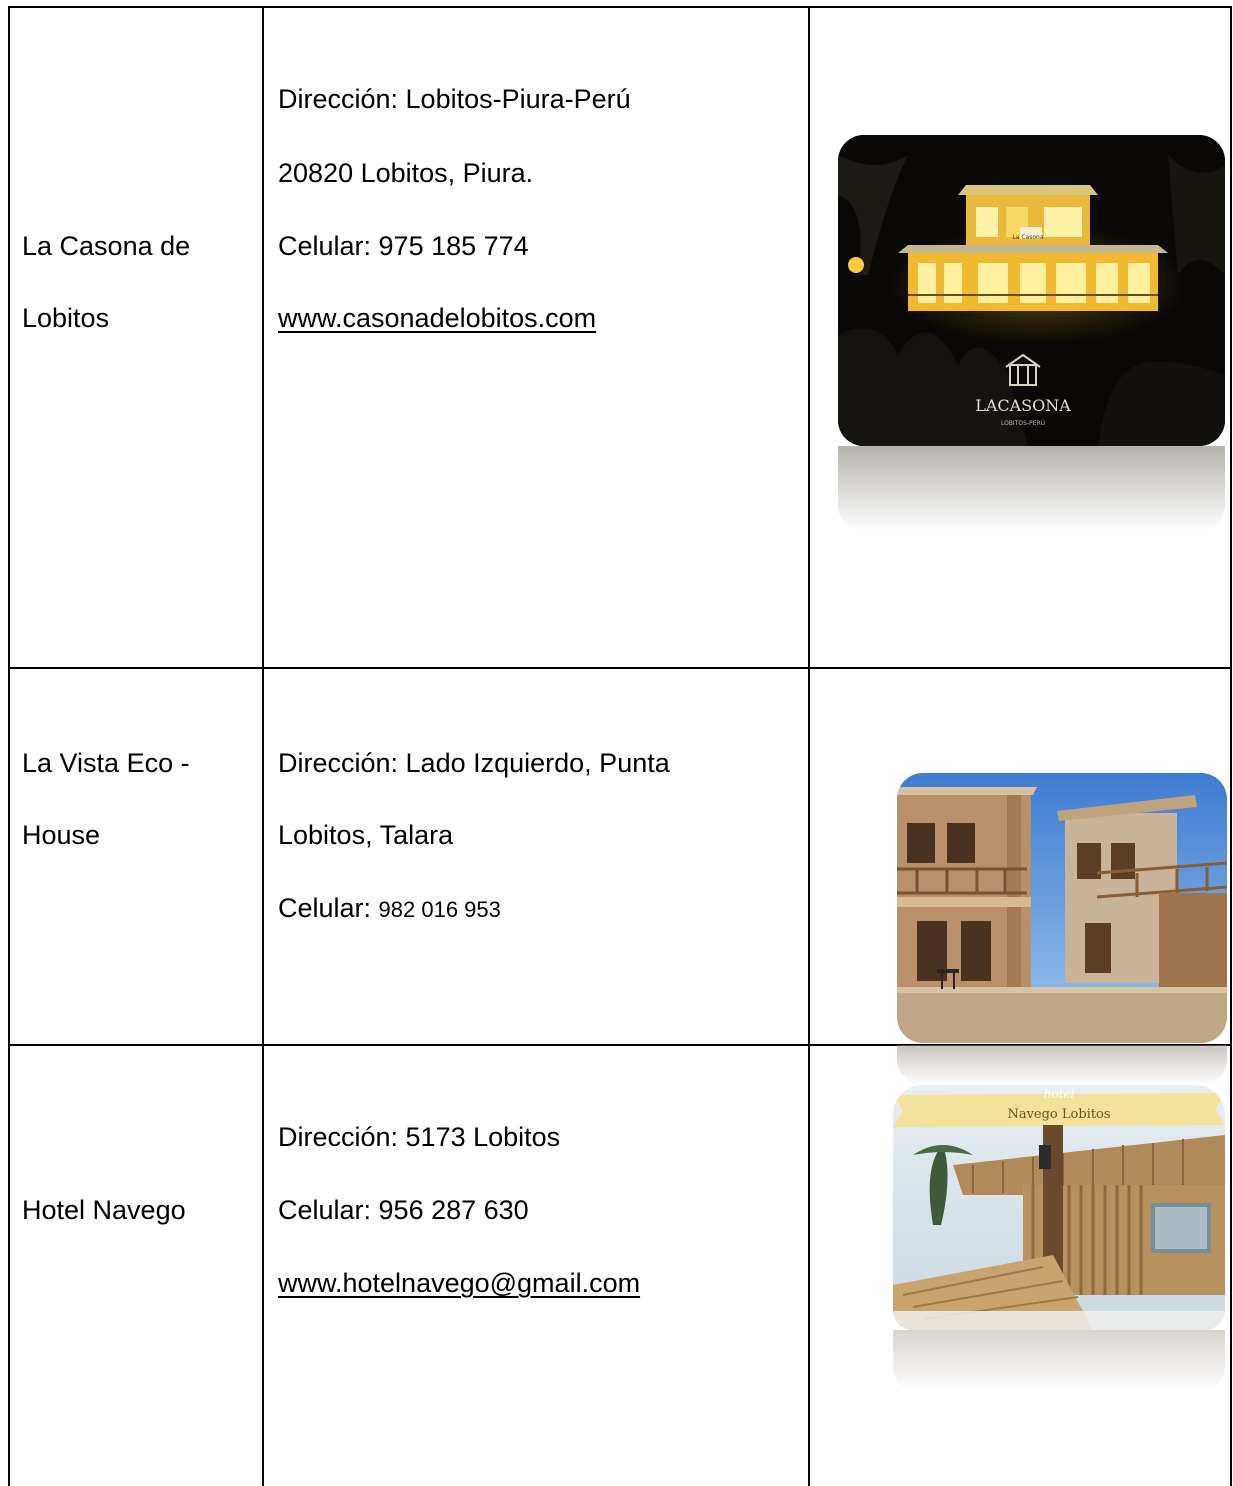 The image size is (1233, 1486). Describe the element at coordinates (1031, 488) in the screenshot. I see `lacasona-photo-reflection` at that location.